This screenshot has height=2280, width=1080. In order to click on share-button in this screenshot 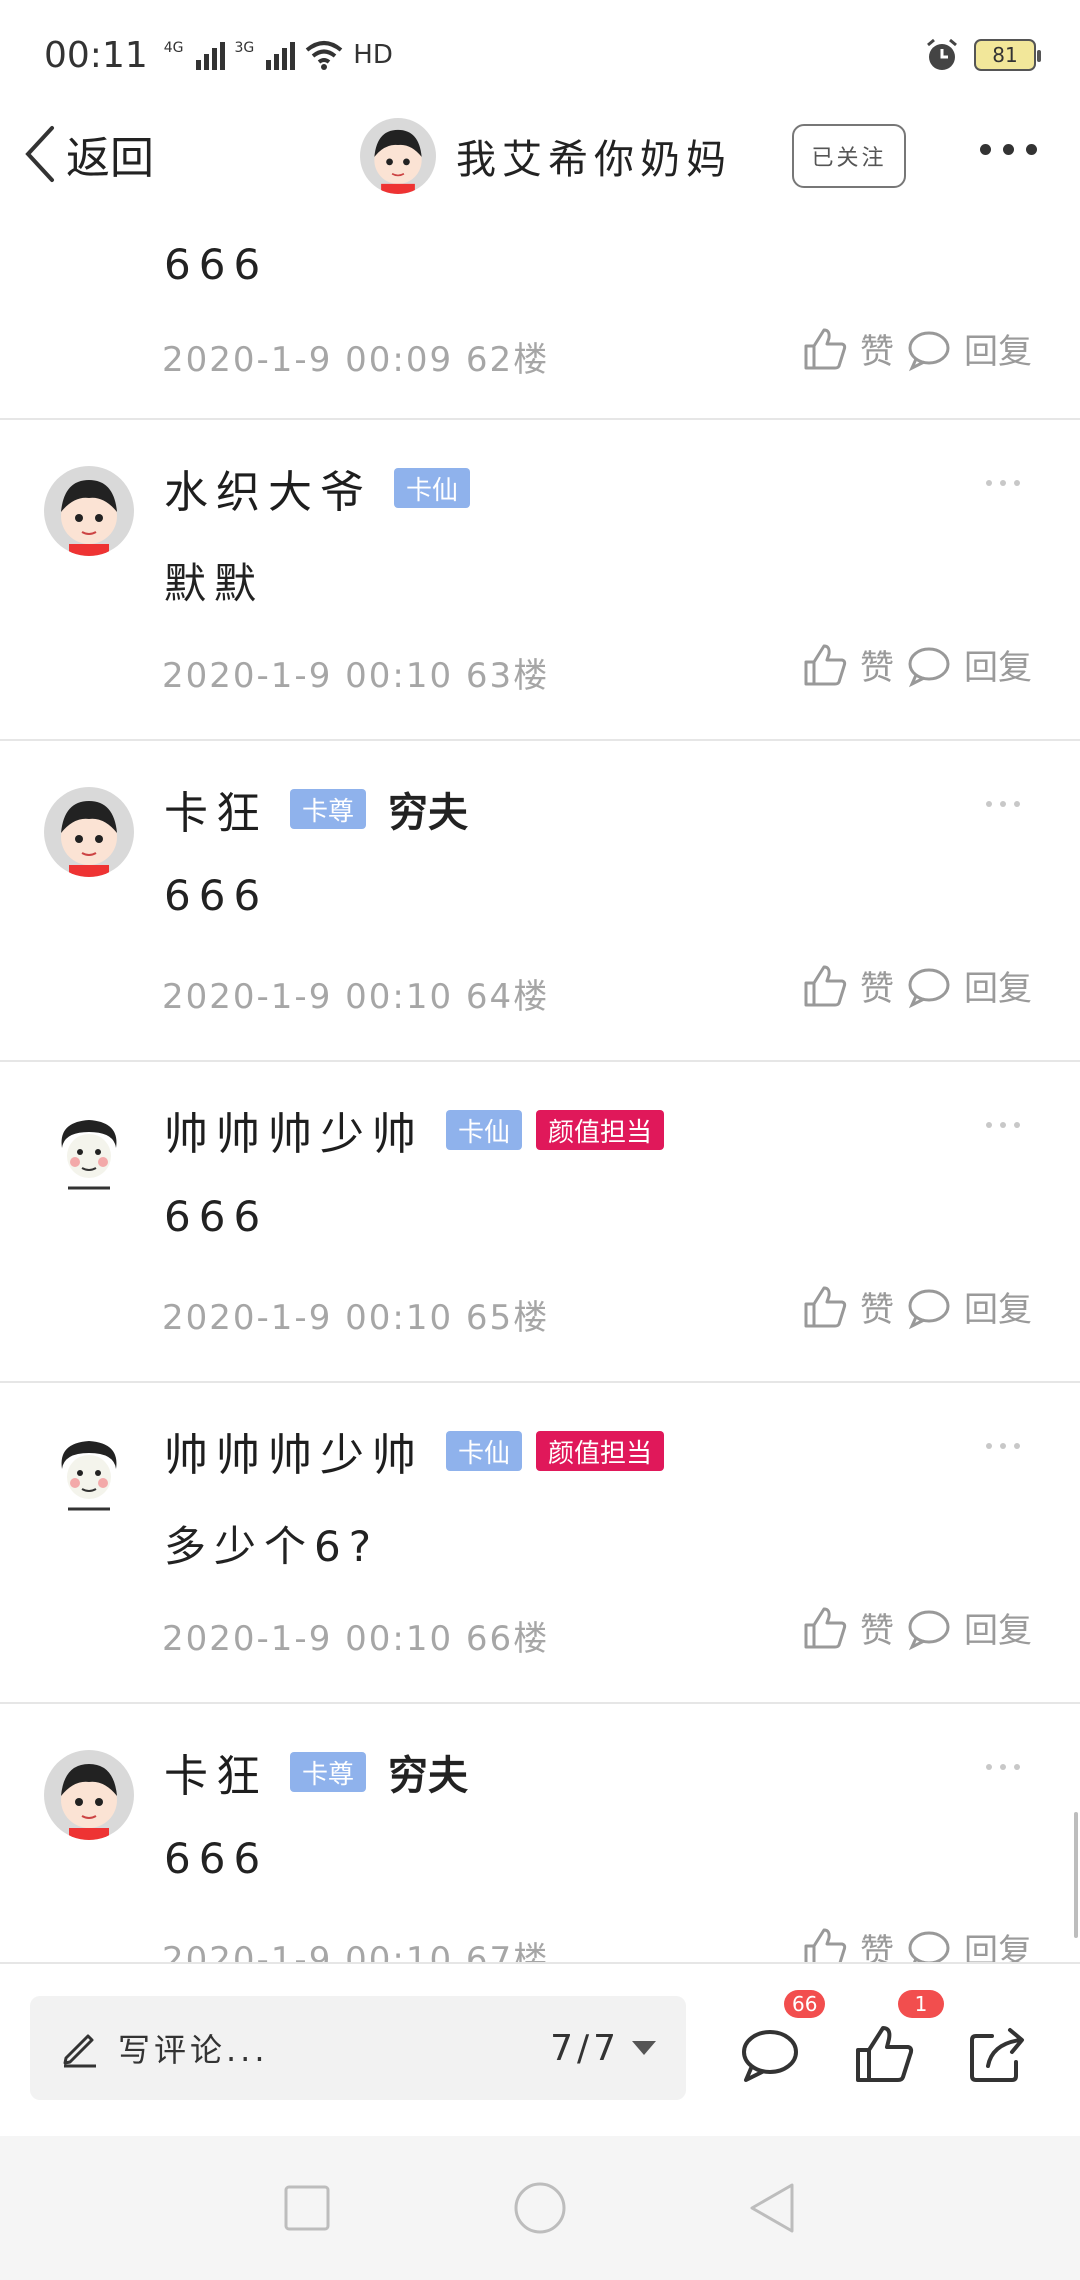, I will do `click(998, 2054)`.